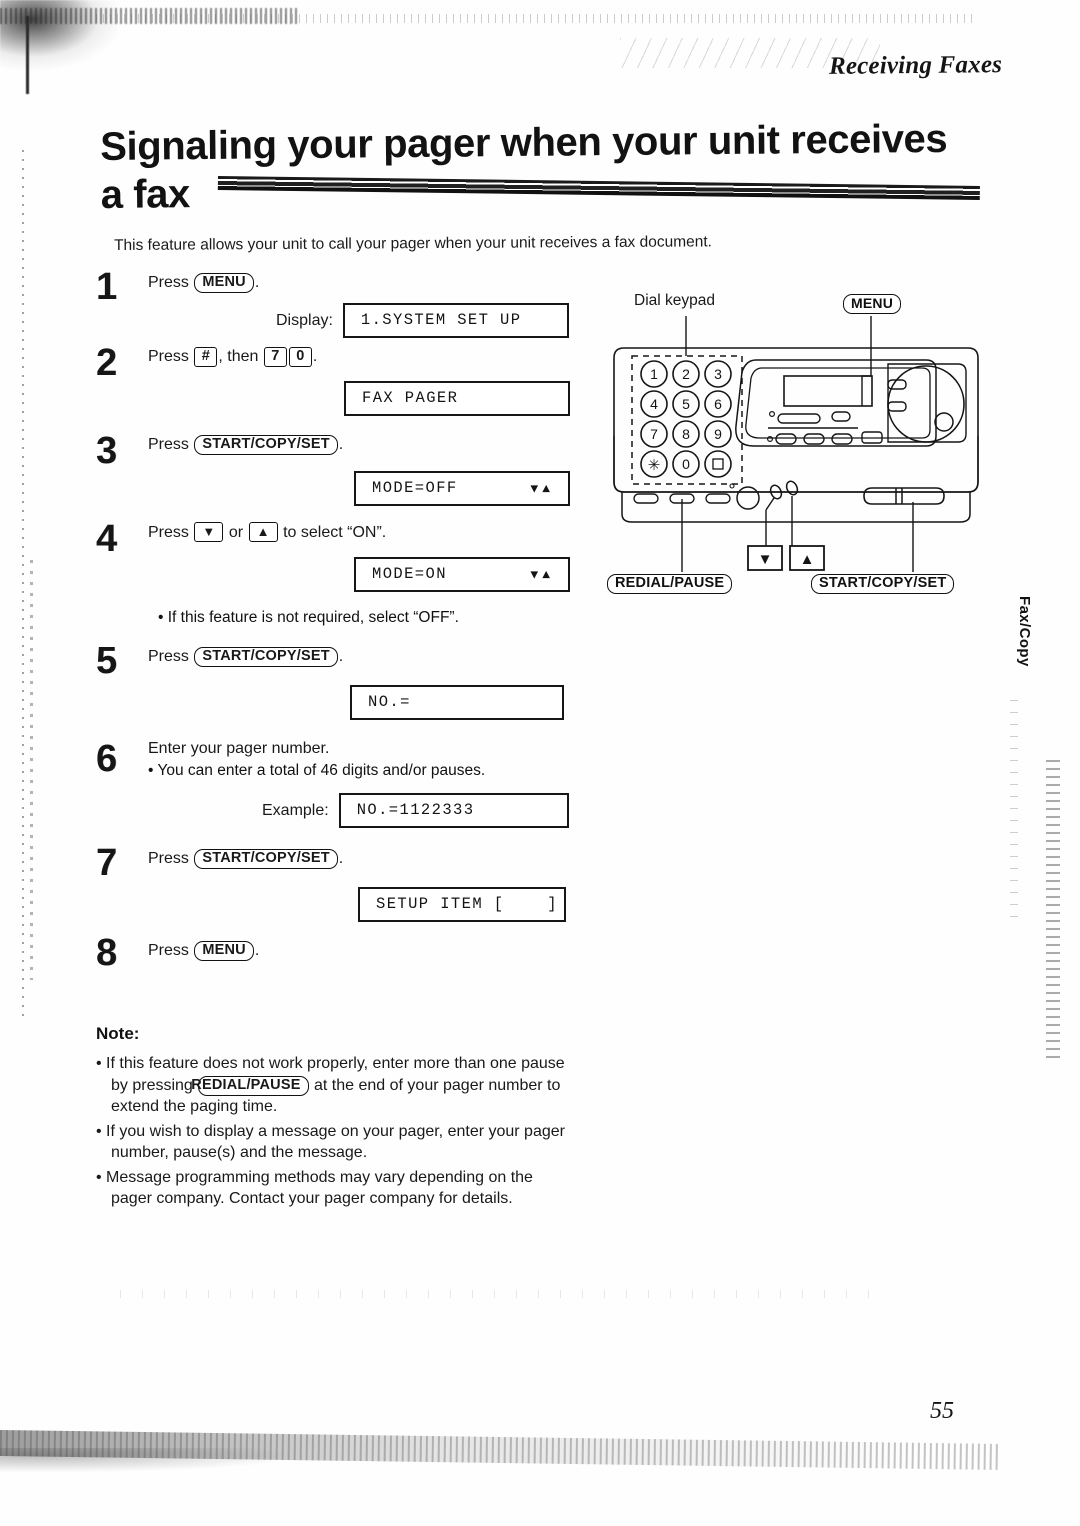  I want to click on scan-artifact-dust-b, so click(1014, 810).